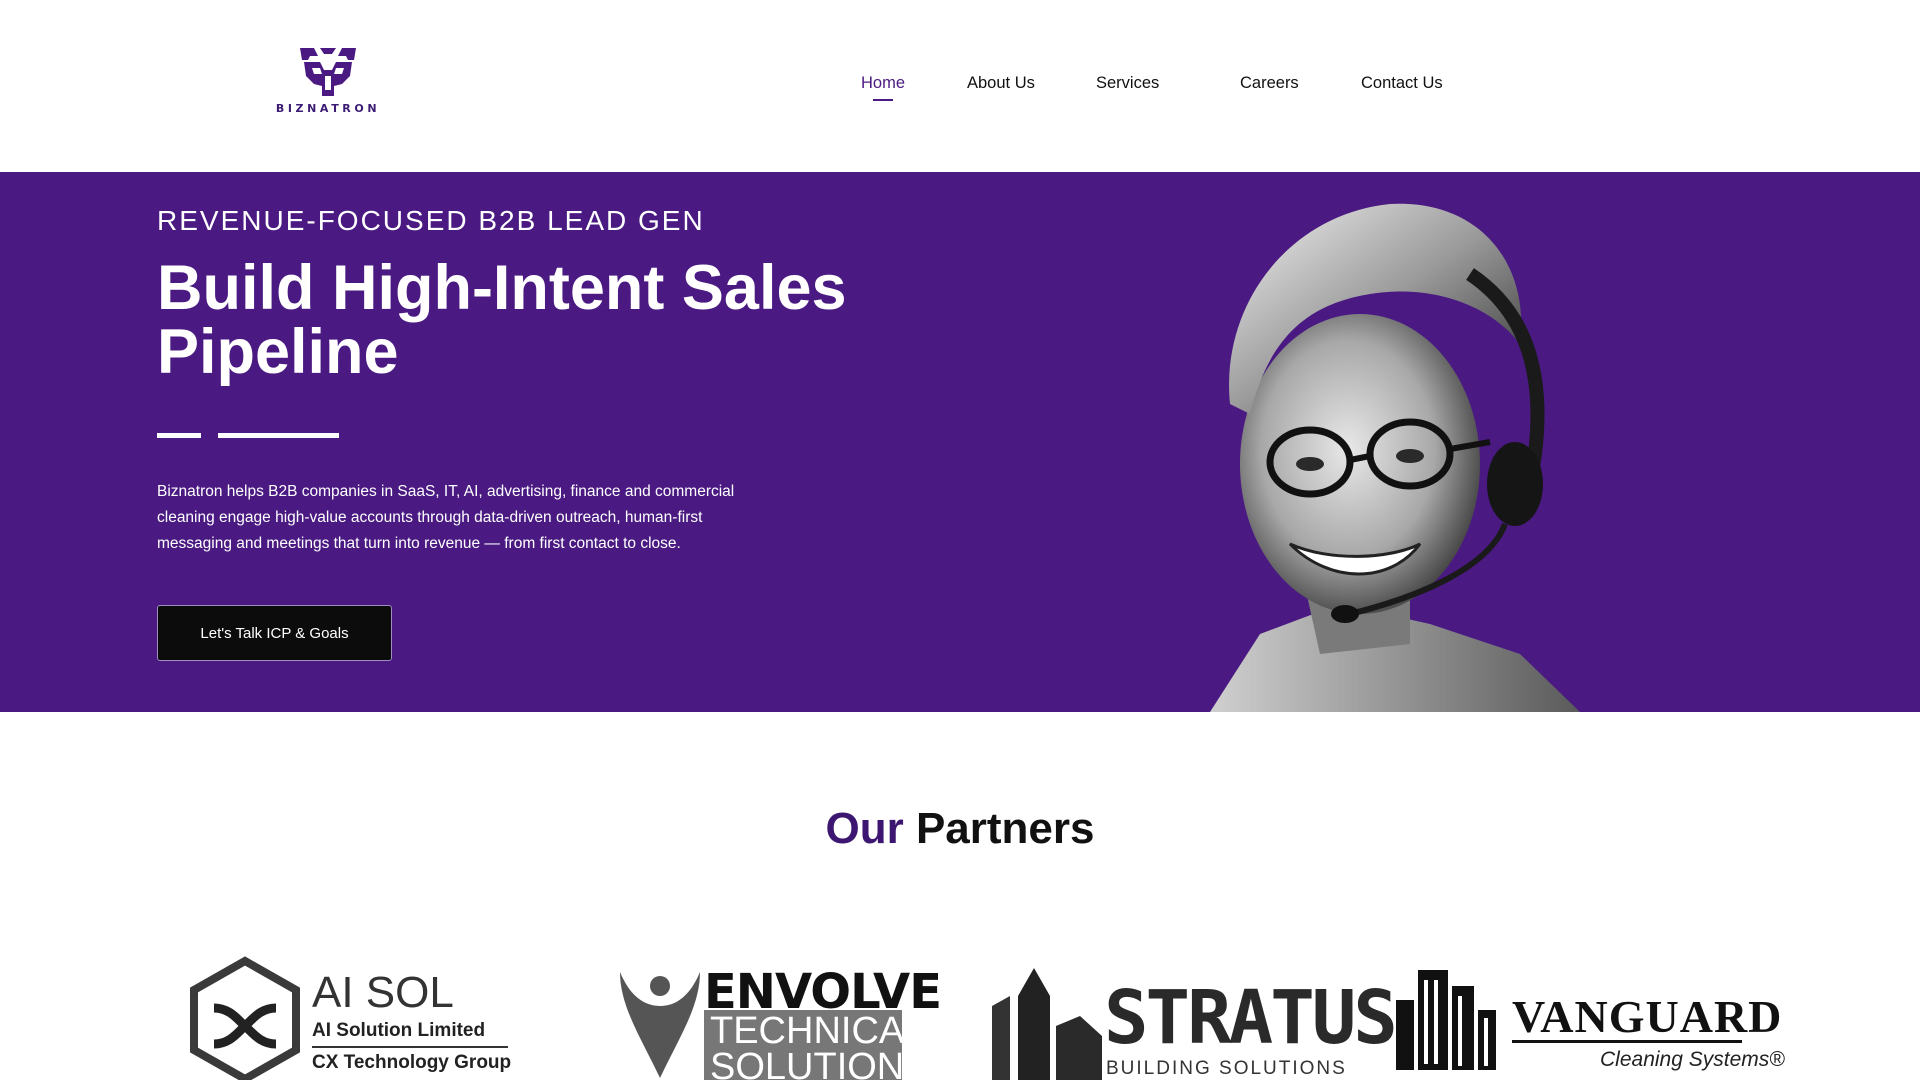 The image size is (1920, 1080). Describe the element at coordinates (399, 1030) in the screenshot. I see `partner-line1: AI Solution Limited` at that location.